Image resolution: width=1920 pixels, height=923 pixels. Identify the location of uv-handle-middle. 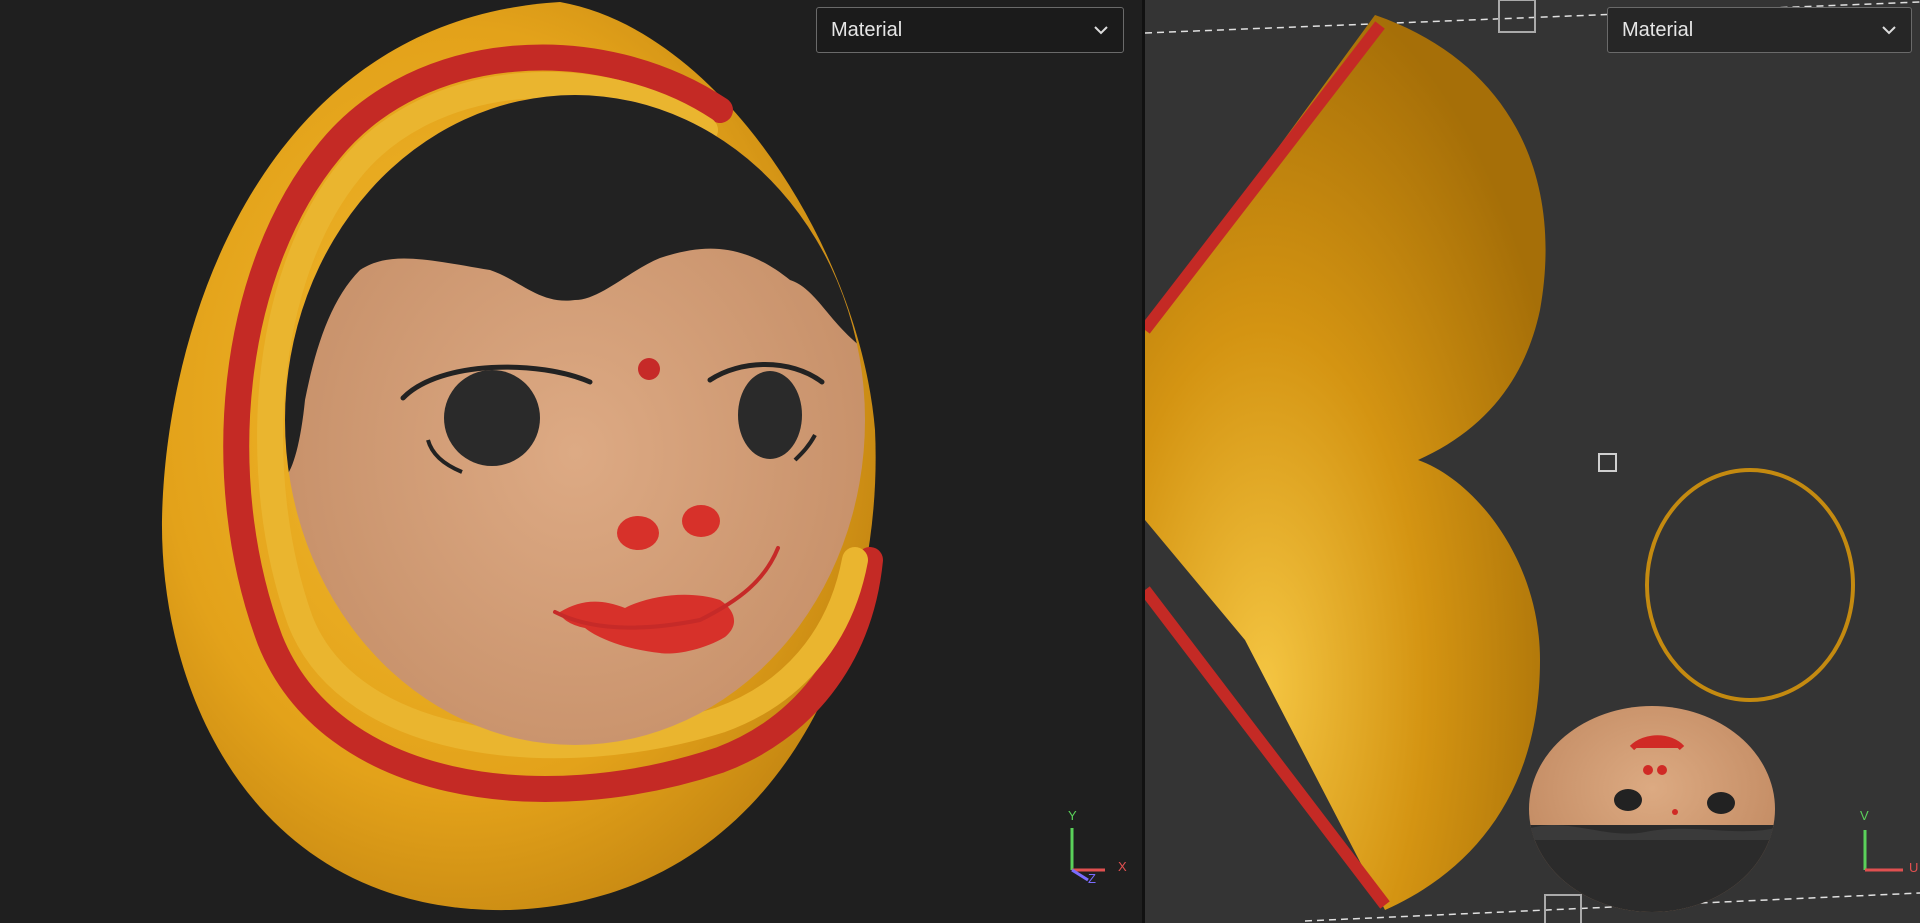
(1607, 462).